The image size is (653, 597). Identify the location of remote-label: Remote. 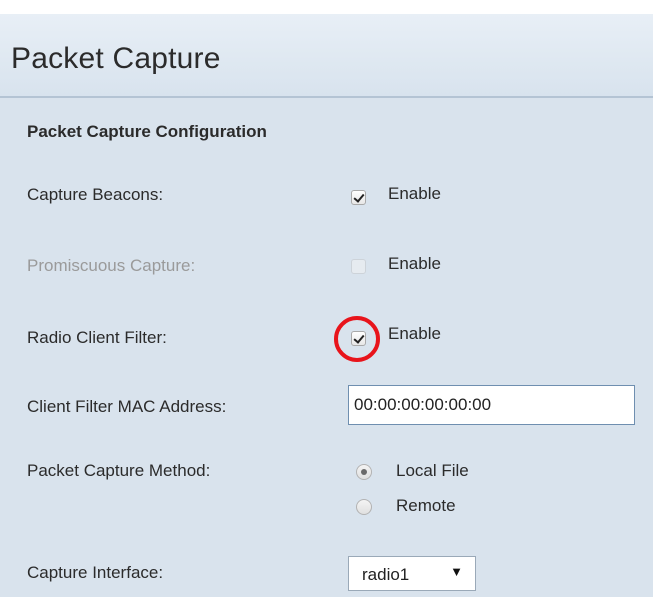
(426, 506).